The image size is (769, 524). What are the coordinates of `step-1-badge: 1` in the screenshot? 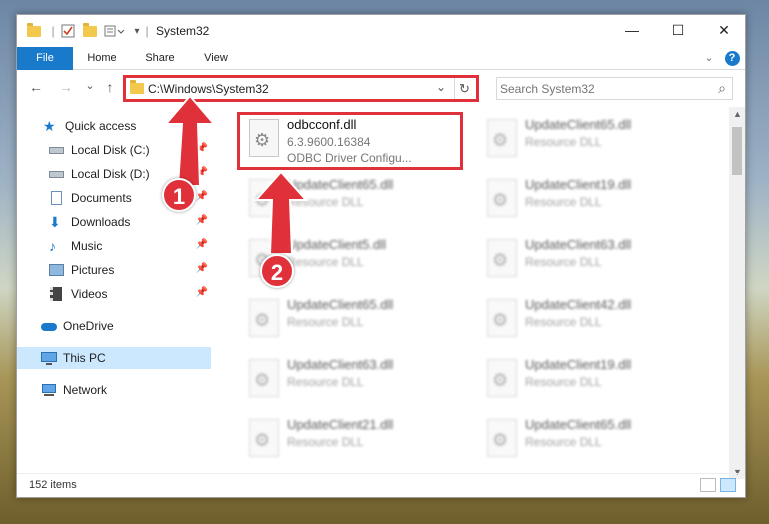 It's located at (179, 195).